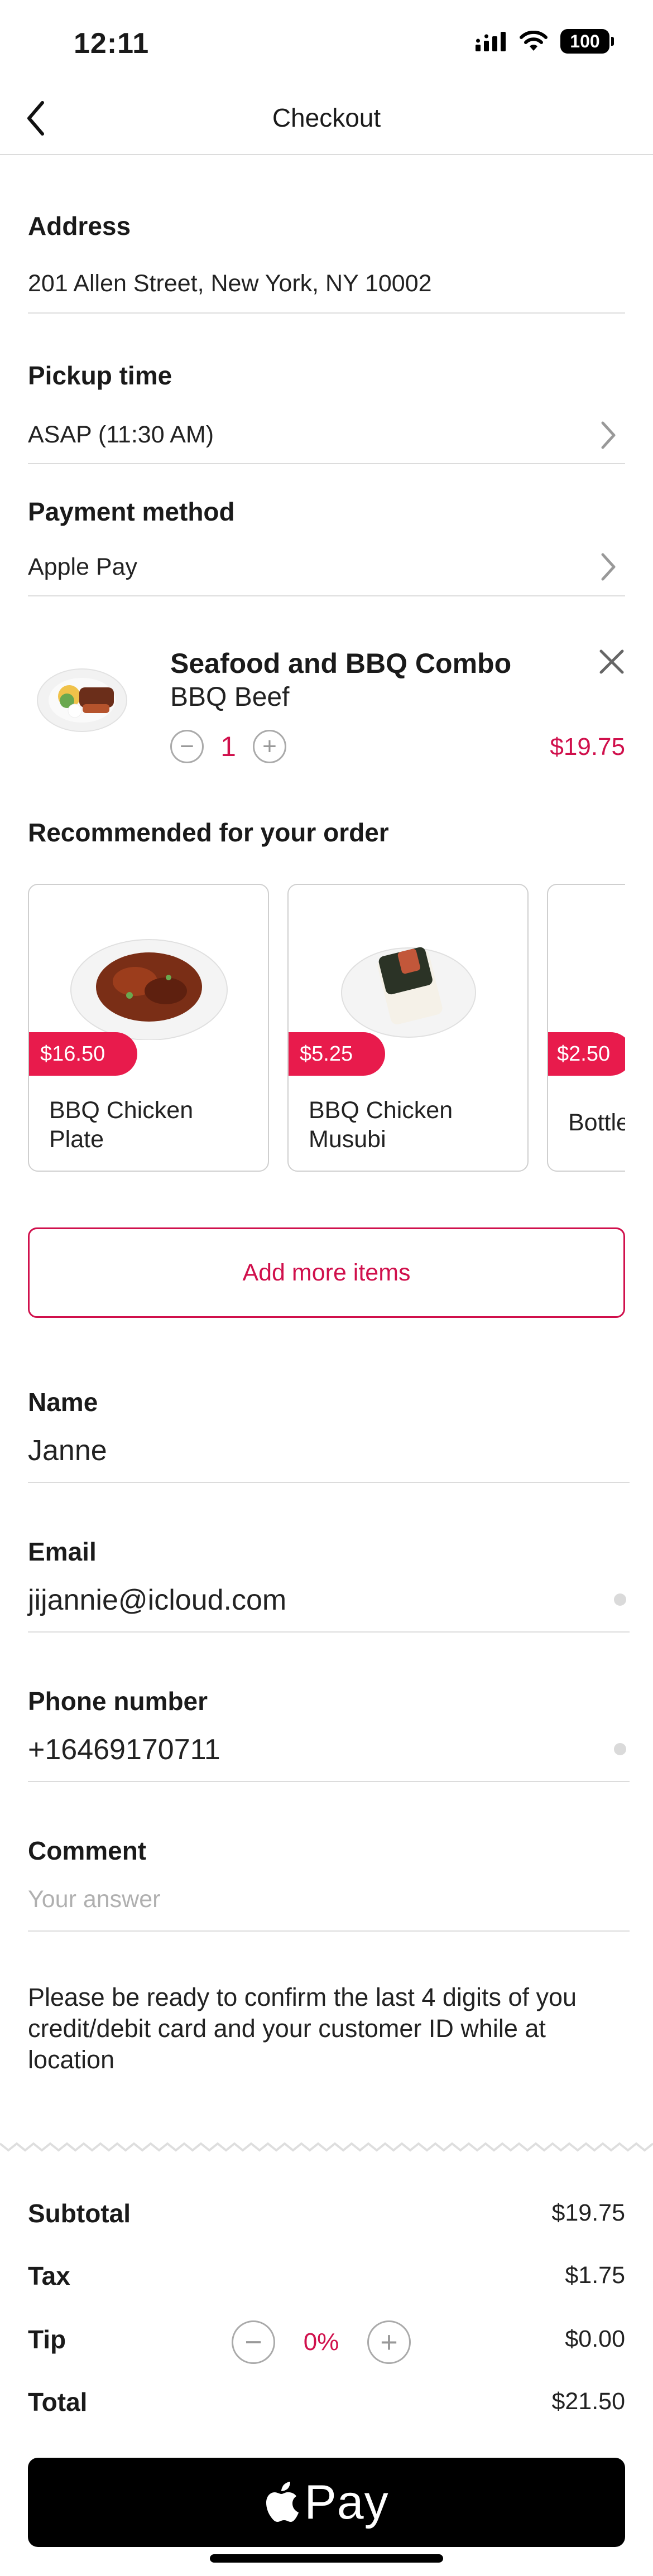 The height and width of the screenshot is (2576, 653). What do you see at coordinates (79, 2214) in the screenshot?
I see `subtotal-label: Subtotal` at bounding box center [79, 2214].